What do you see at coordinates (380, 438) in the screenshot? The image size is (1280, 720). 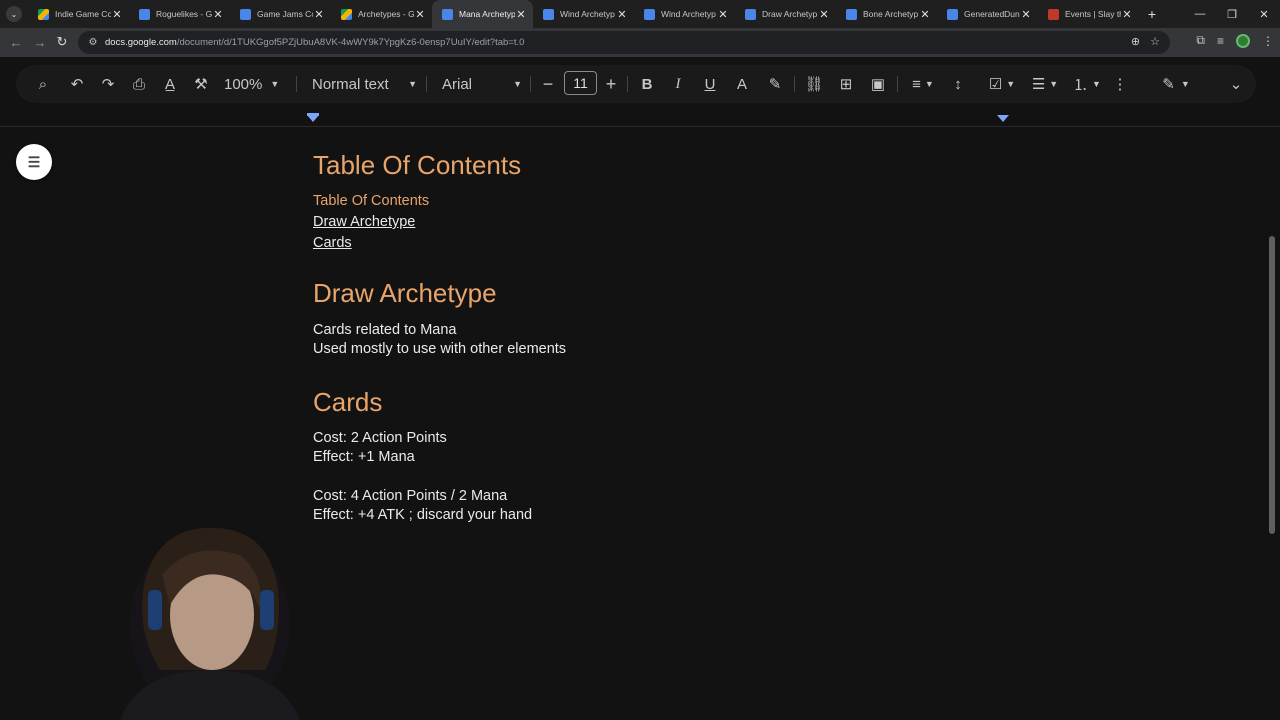 I see `card-cost: Cost: 2 Action Points` at bounding box center [380, 438].